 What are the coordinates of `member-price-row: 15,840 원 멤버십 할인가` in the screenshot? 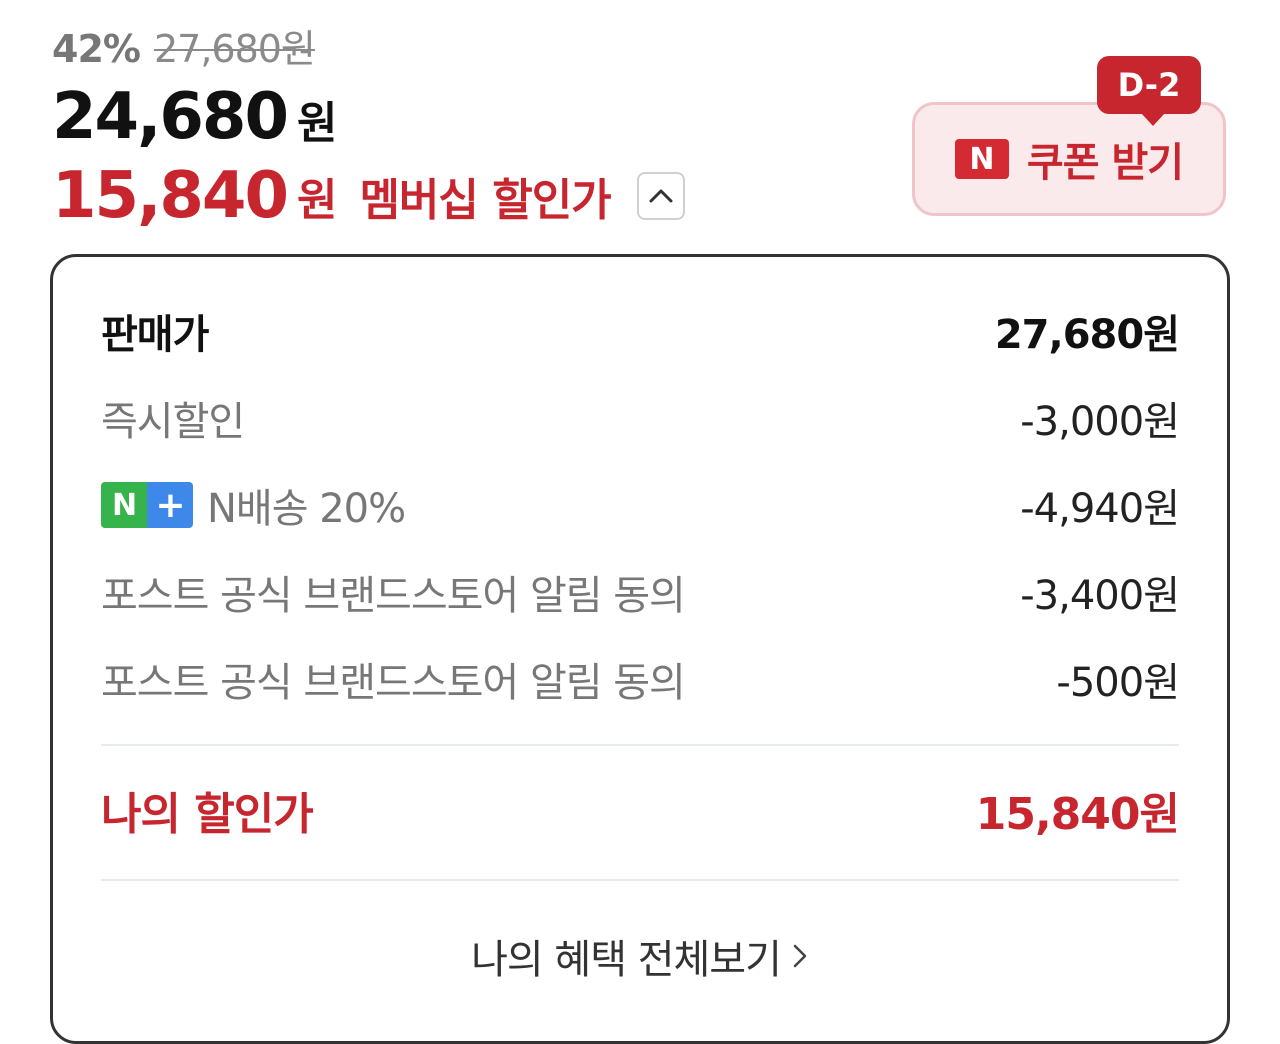 It's located at (368, 196).